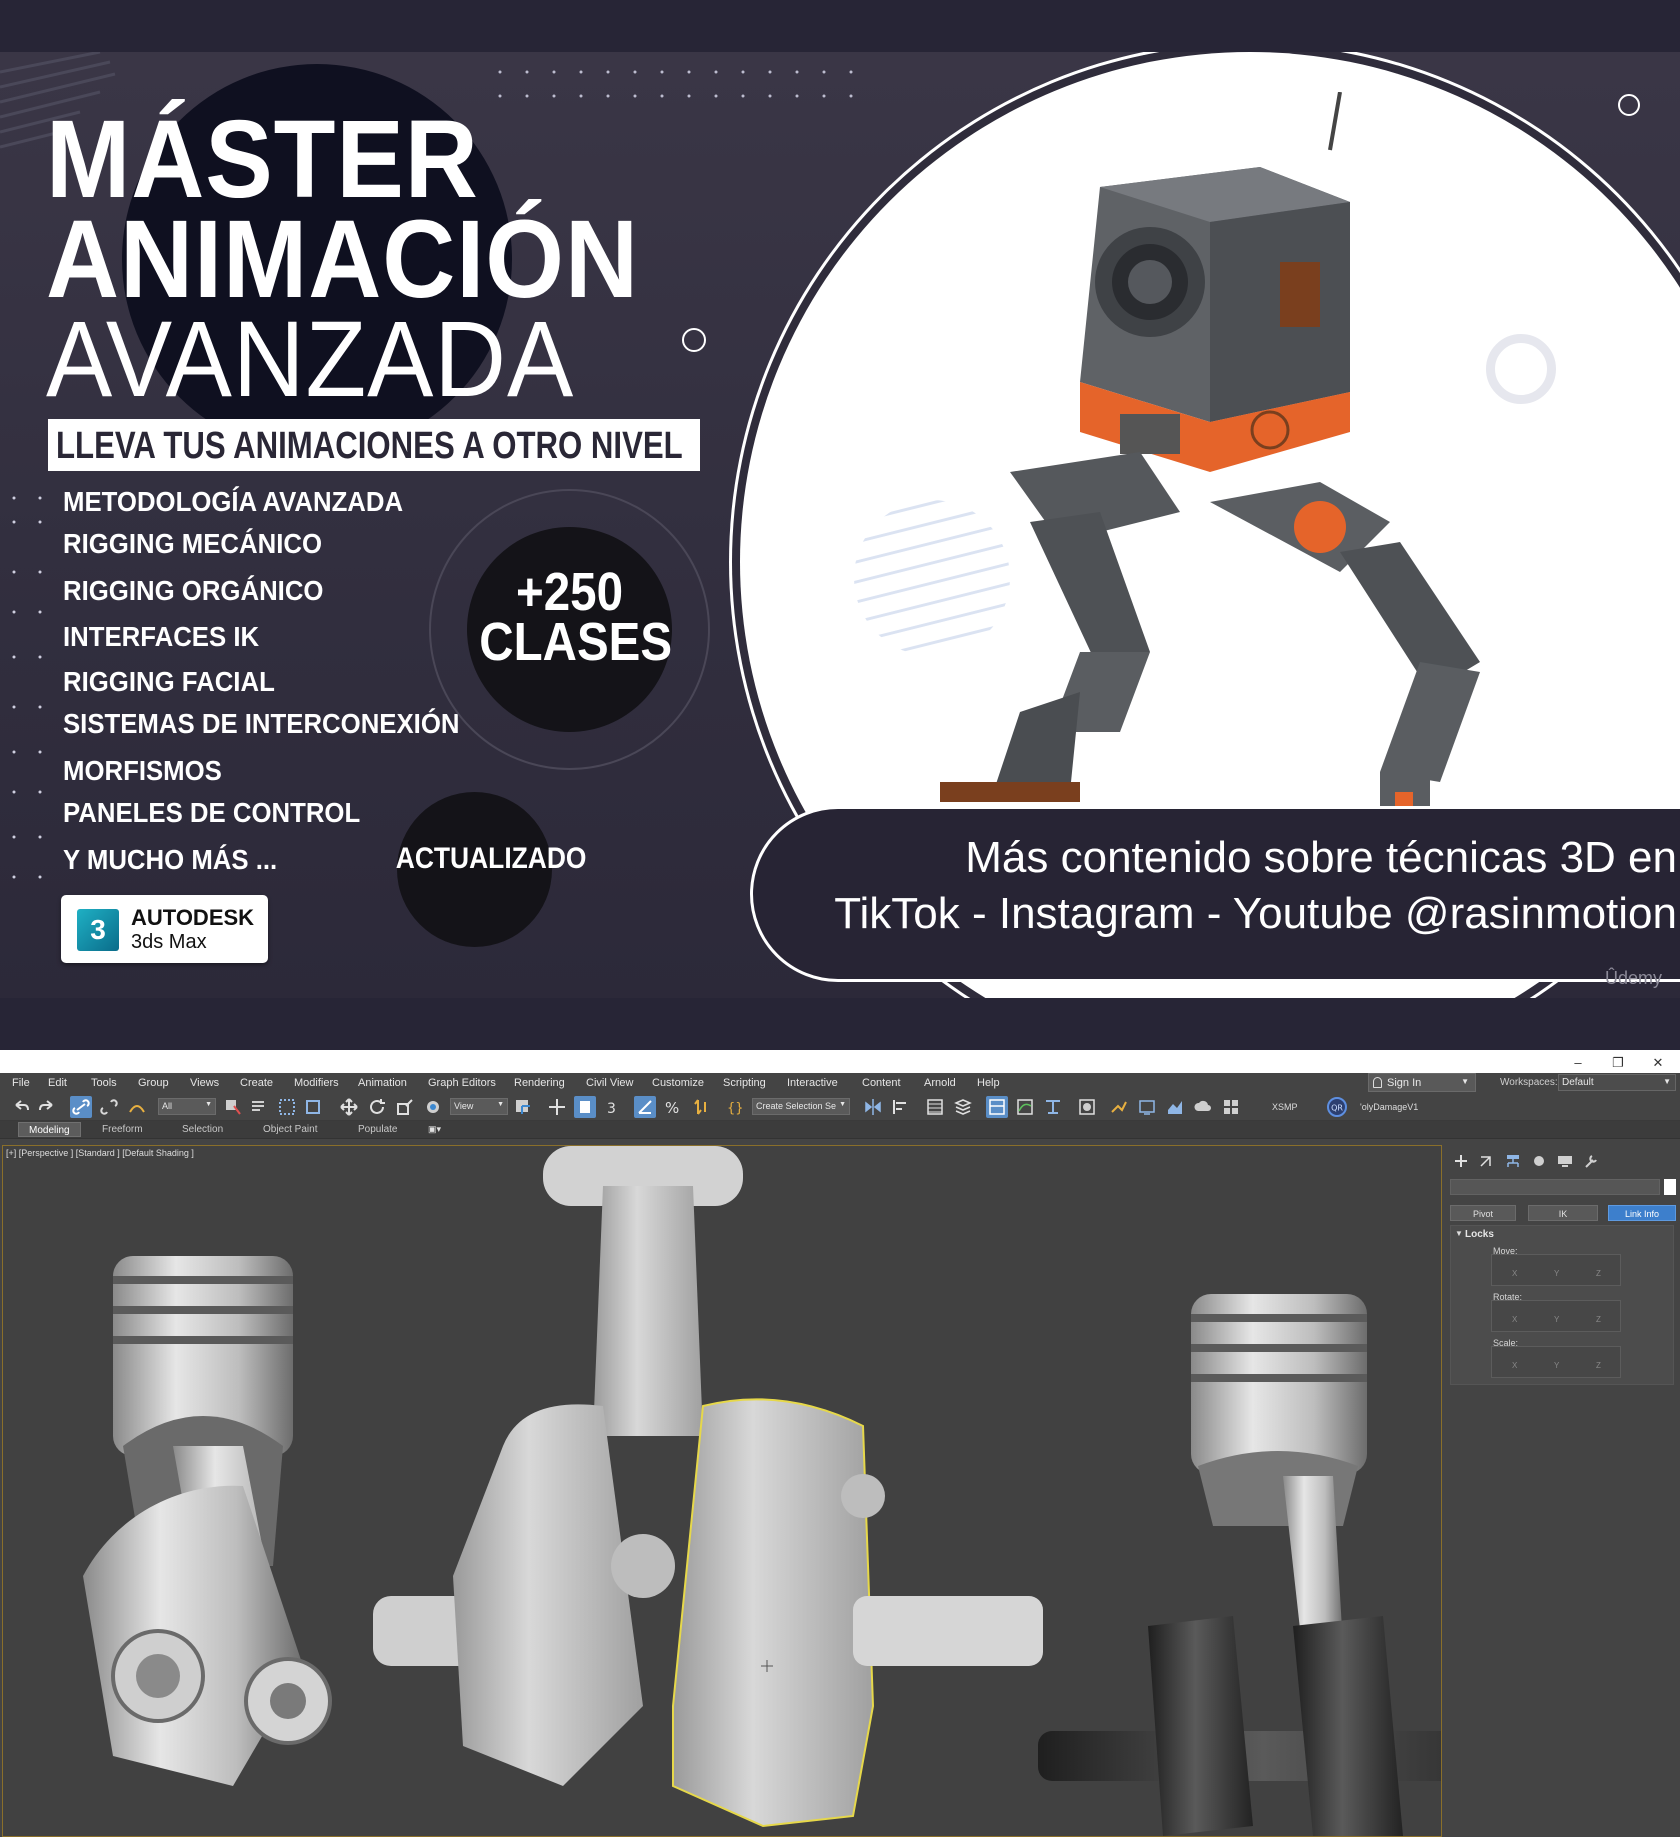 This screenshot has width=1680, height=1837. What do you see at coordinates (21, 1083) in the screenshot?
I see `menu-file: File` at bounding box center [21, 1083].